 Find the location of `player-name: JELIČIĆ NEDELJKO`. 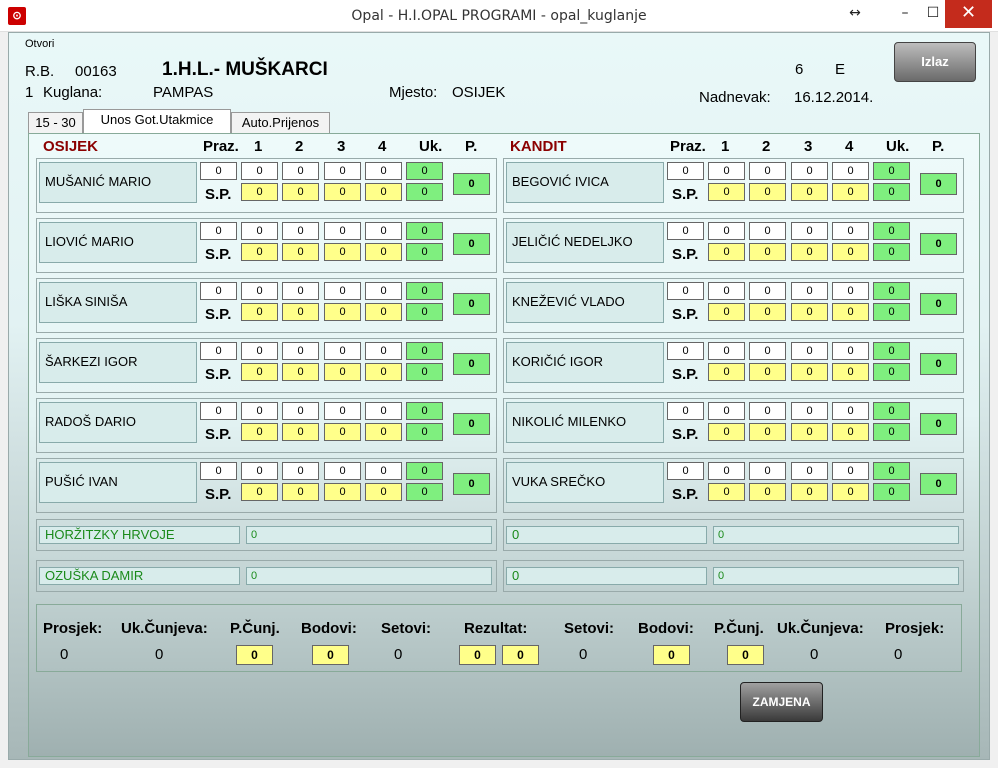

player-name: JELIČIĆ NEDELJKO is located at coordinates (585, 242).